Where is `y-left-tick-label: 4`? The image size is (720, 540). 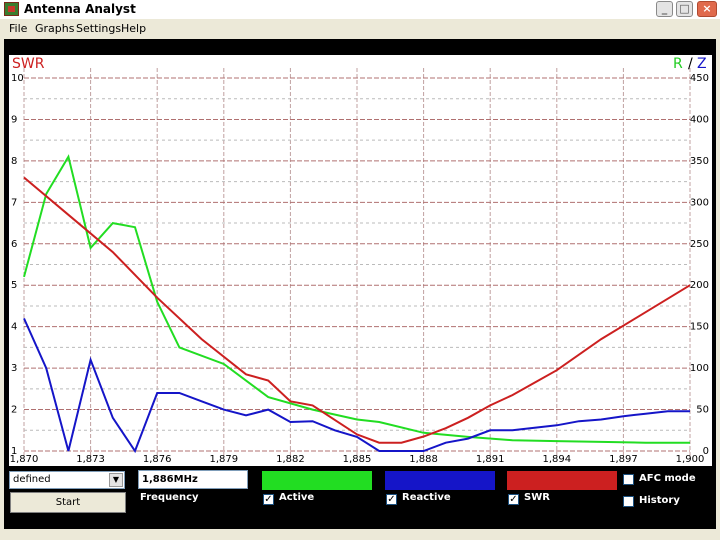 y-left-tick-label: 4 is located at coordinates (14, 327).